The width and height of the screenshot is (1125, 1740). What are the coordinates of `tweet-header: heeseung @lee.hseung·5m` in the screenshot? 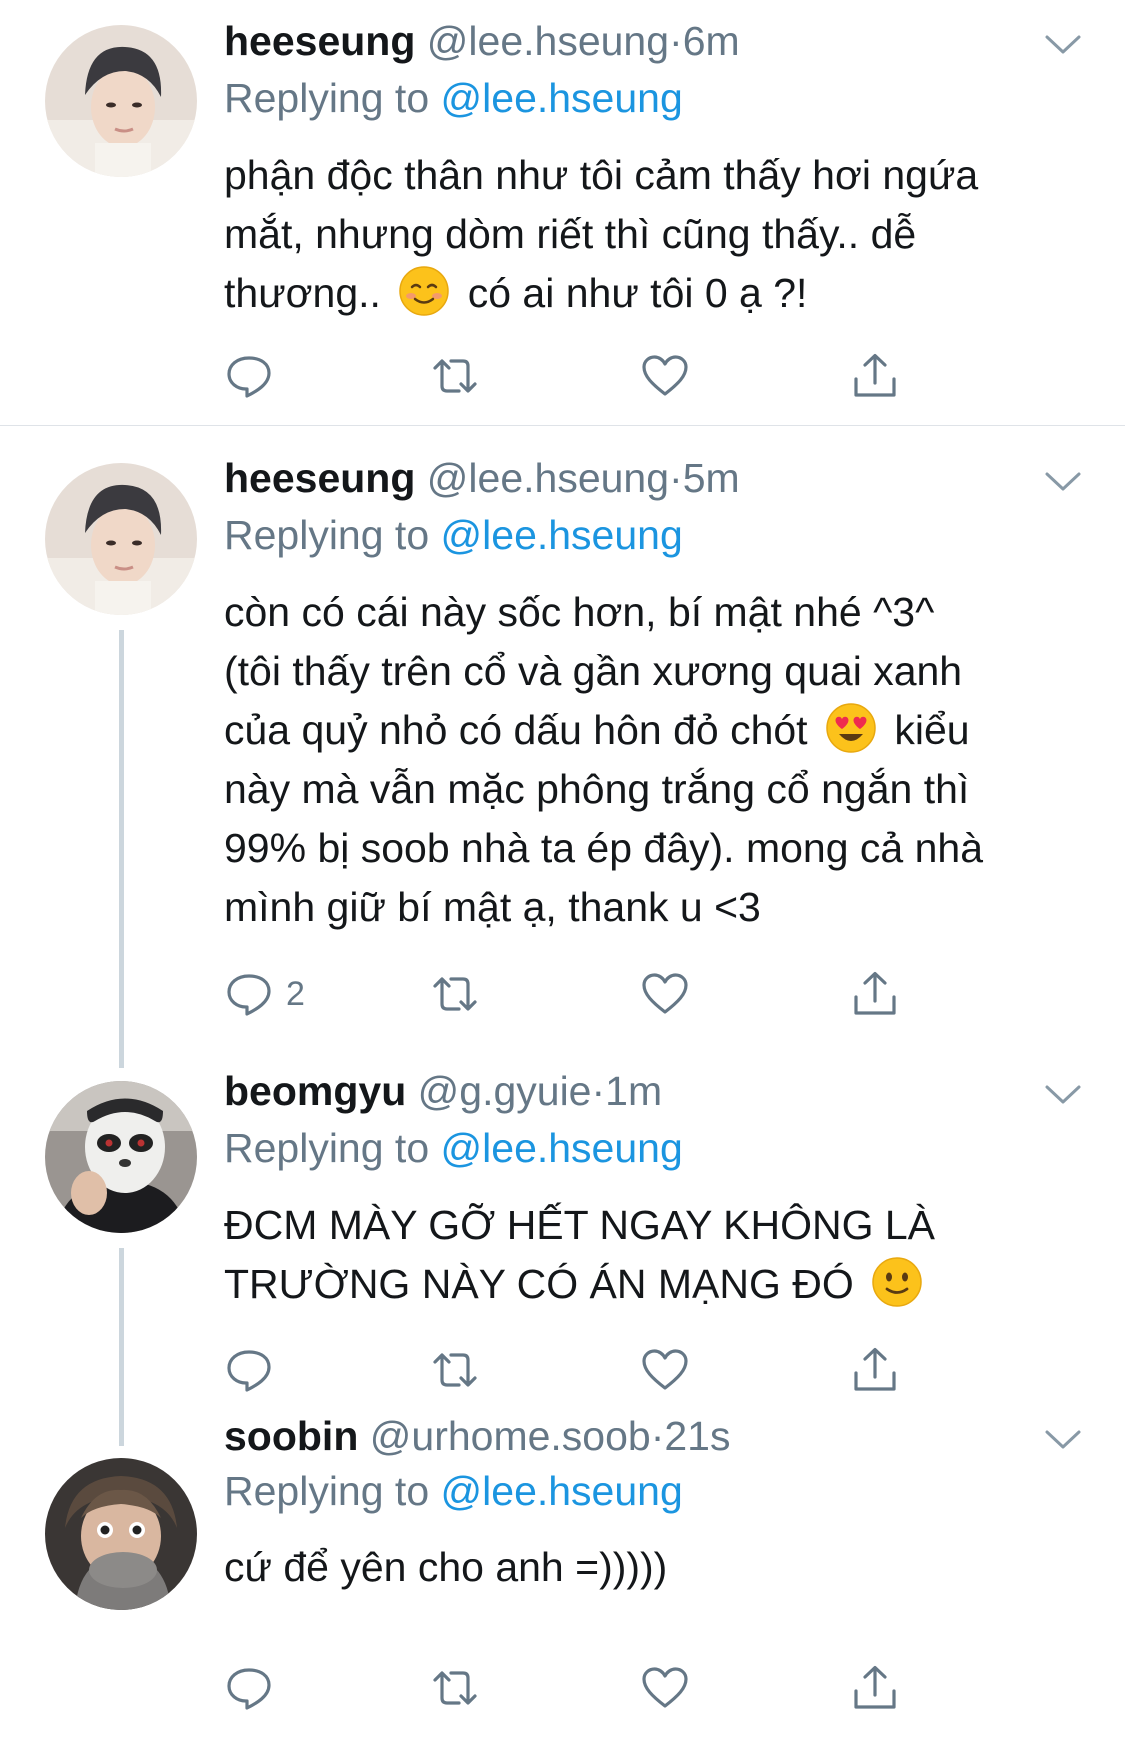 It's located at (482, 478).